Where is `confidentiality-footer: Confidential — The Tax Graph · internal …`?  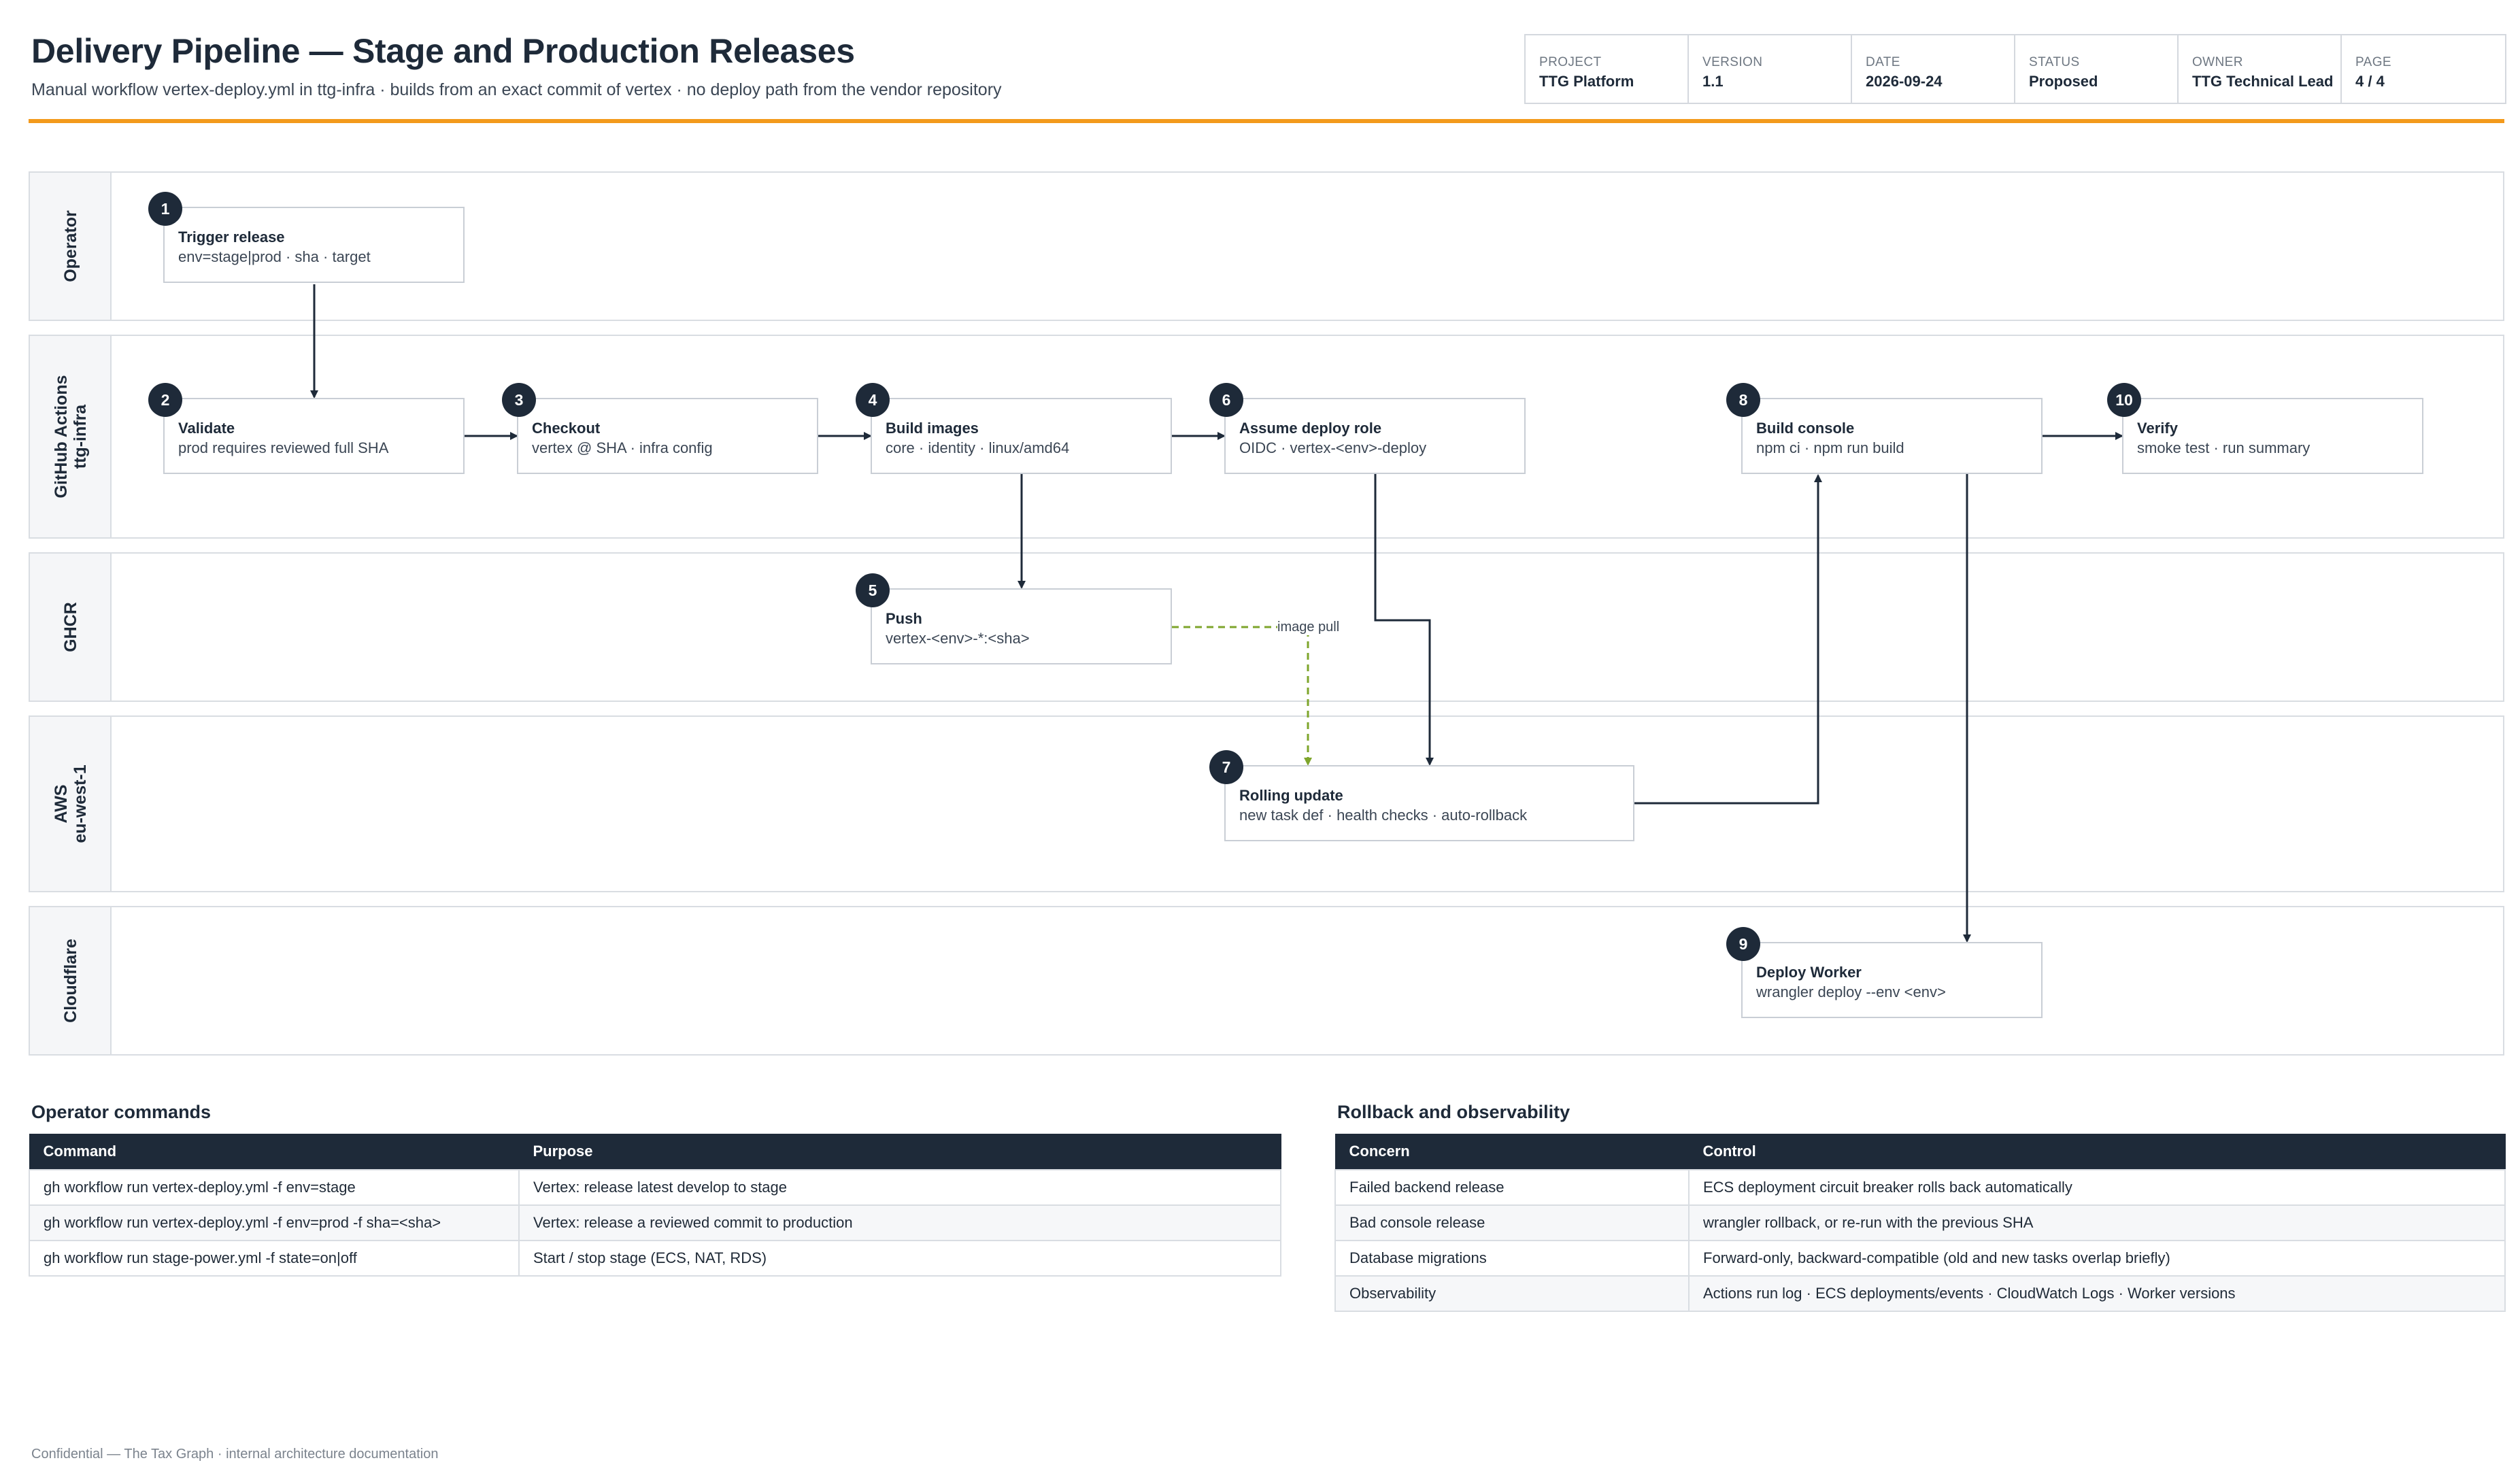 confidentiality-footer: Confidential — The Tax Graph · internal … is located at coordinates (235, 1455).